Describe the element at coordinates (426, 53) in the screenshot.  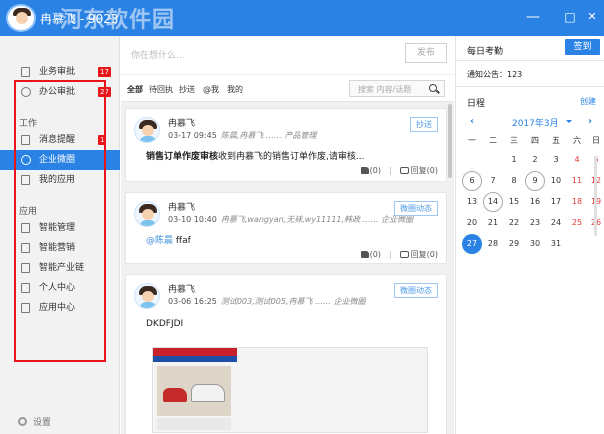
I see `post-button: 发布` at that location.